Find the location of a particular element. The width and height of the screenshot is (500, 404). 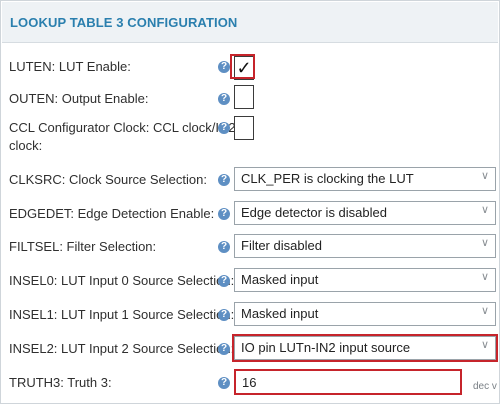

insel0-value: Masked input is located at coordinates (280, 279).